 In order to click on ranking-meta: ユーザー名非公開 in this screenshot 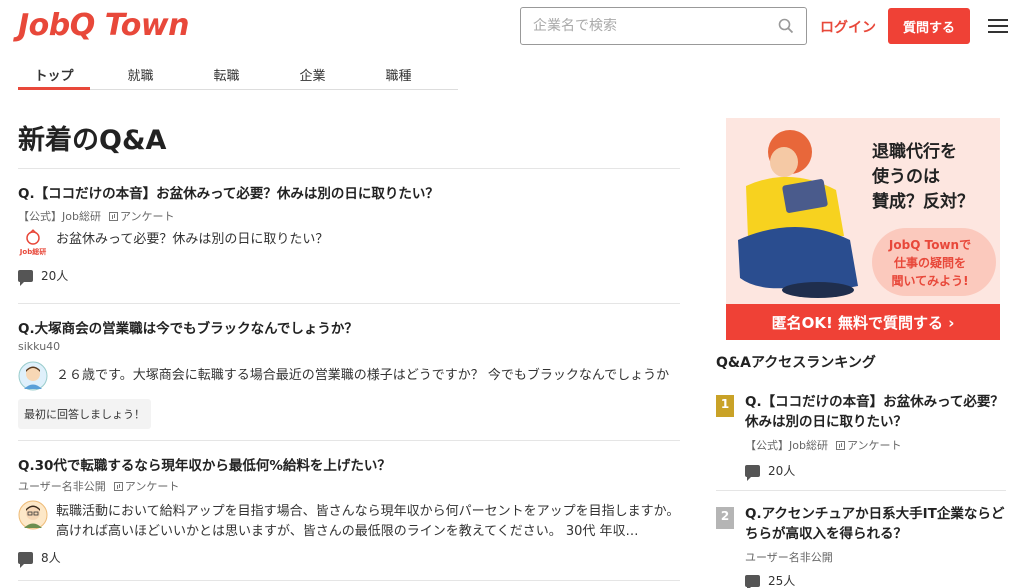, I will do `click(789, 557)`.